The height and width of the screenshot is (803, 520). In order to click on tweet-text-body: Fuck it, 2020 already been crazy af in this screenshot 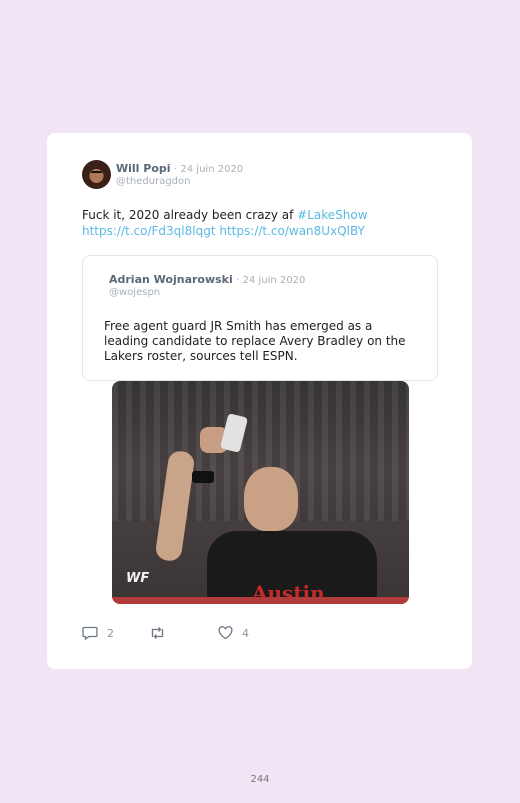, I will do `click(190, 215)`.